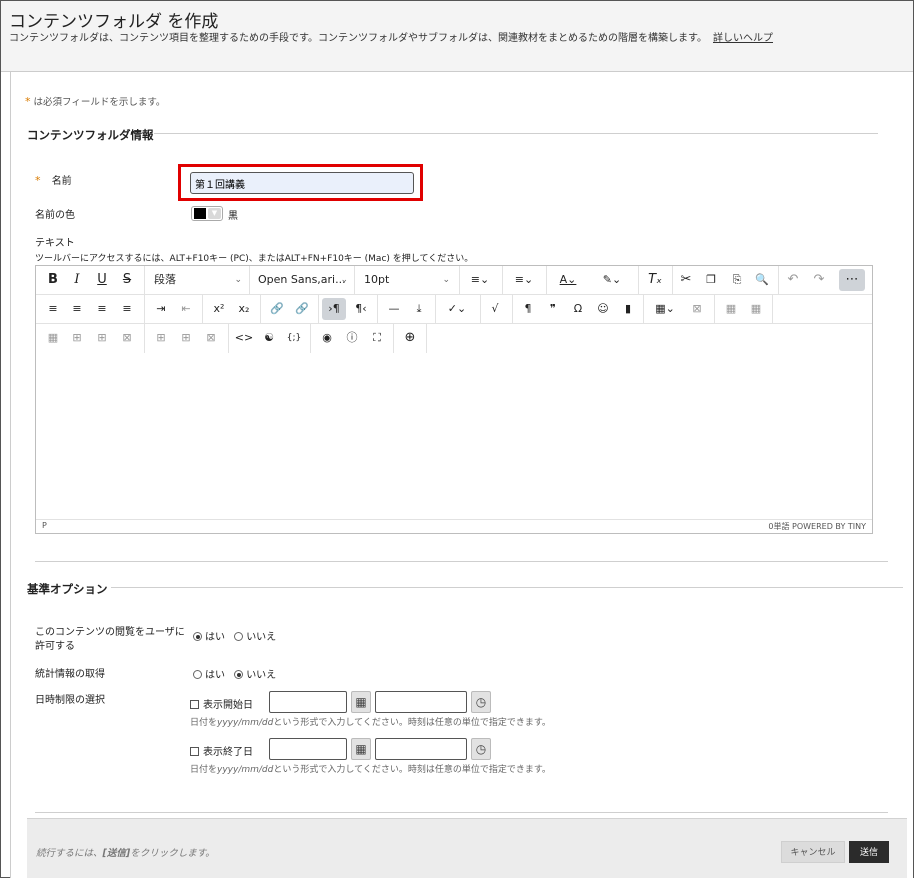  I want to click on more-options-icon: ⋯, so click(852, 280).